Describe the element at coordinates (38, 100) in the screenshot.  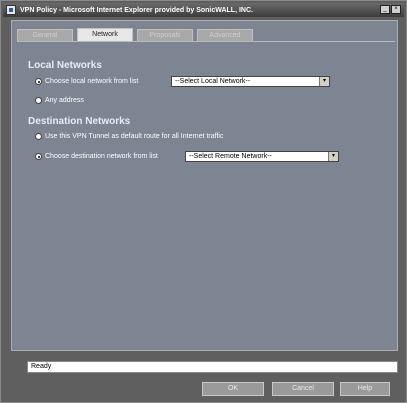
I see `local-any-radio` at that location.